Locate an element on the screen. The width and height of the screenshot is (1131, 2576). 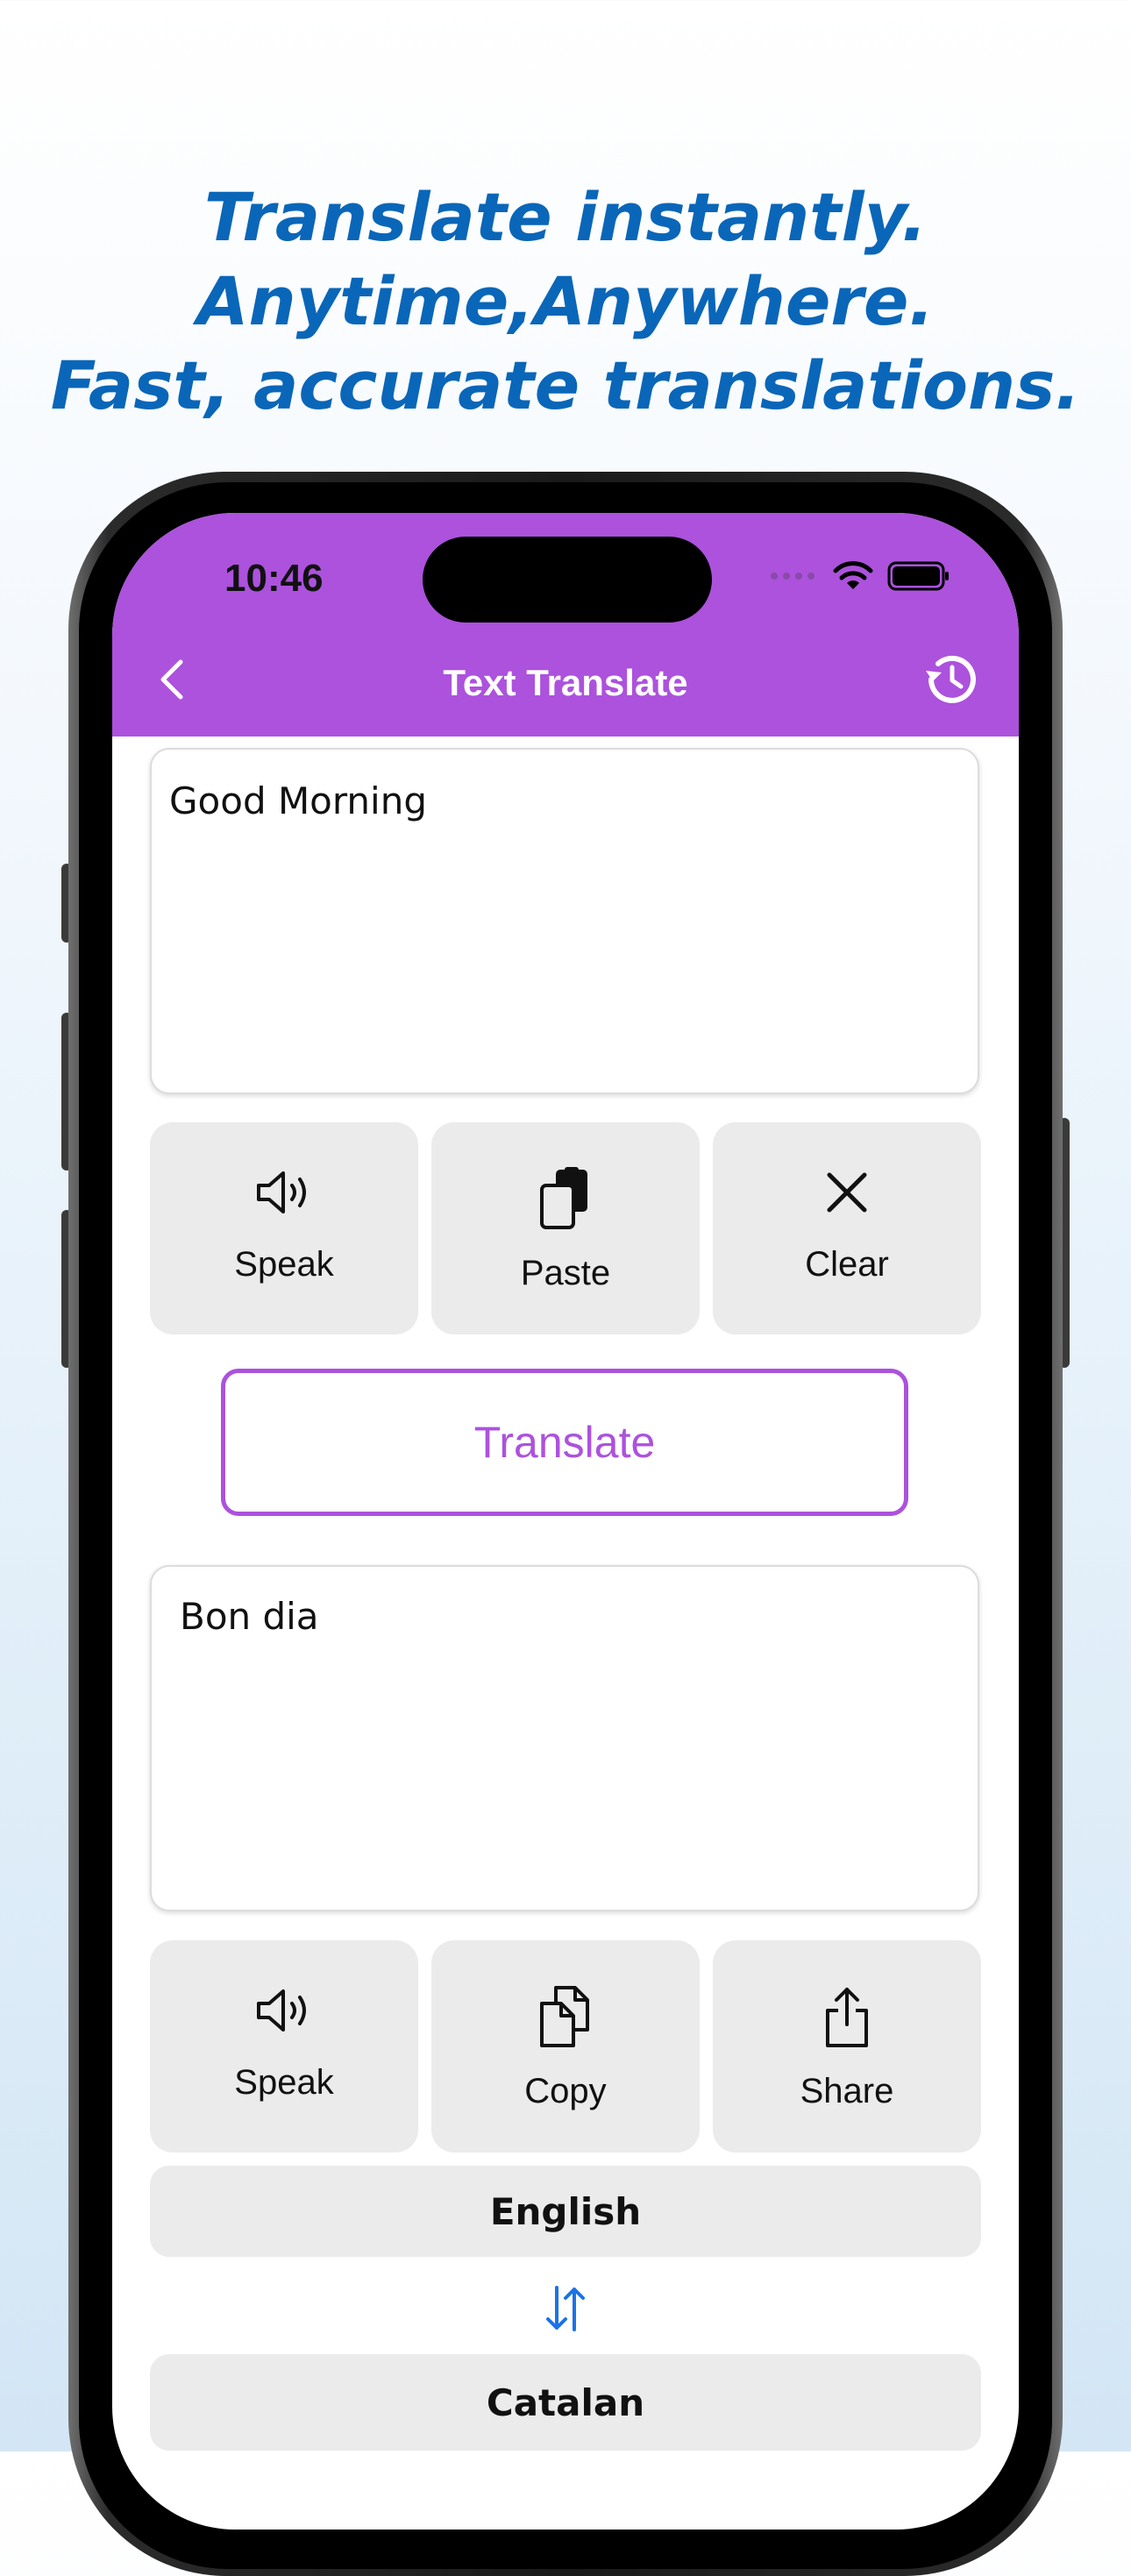
clear-button: Clear is located at coordinates (847, 1228).